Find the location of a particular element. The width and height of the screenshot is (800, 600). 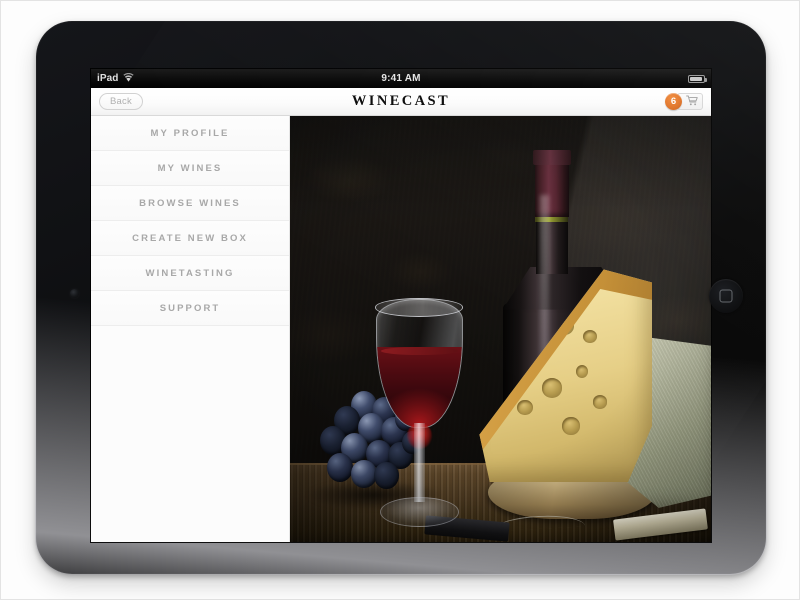

status-bar-right is located at coordinates (697, 78).